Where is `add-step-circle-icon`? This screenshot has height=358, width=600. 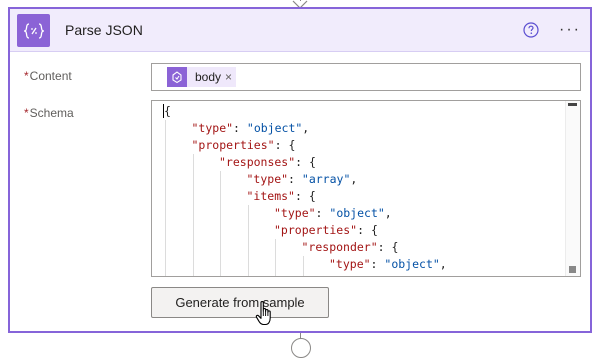 add-step-circle-icon is located at coordinates (301, 348).